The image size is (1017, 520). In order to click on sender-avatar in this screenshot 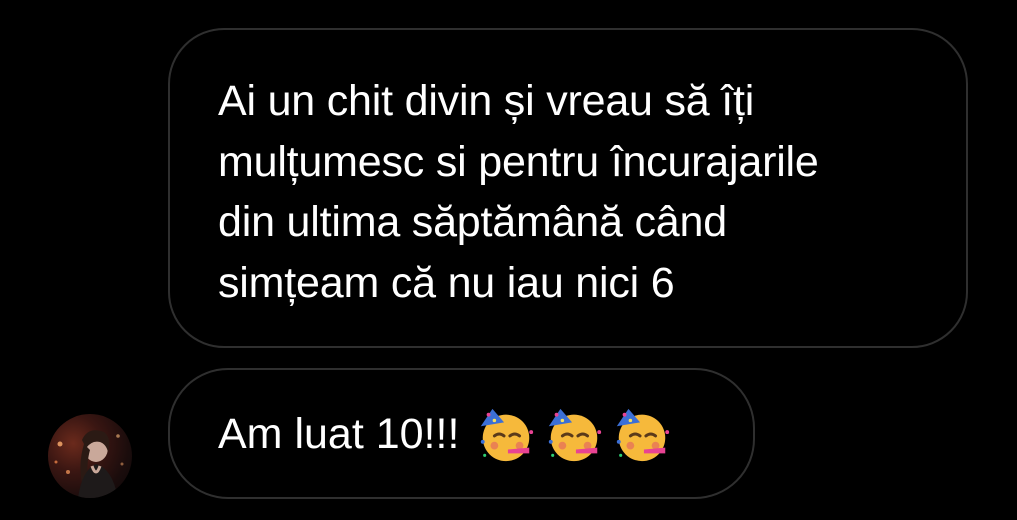, I will do `click(90, 456)`.